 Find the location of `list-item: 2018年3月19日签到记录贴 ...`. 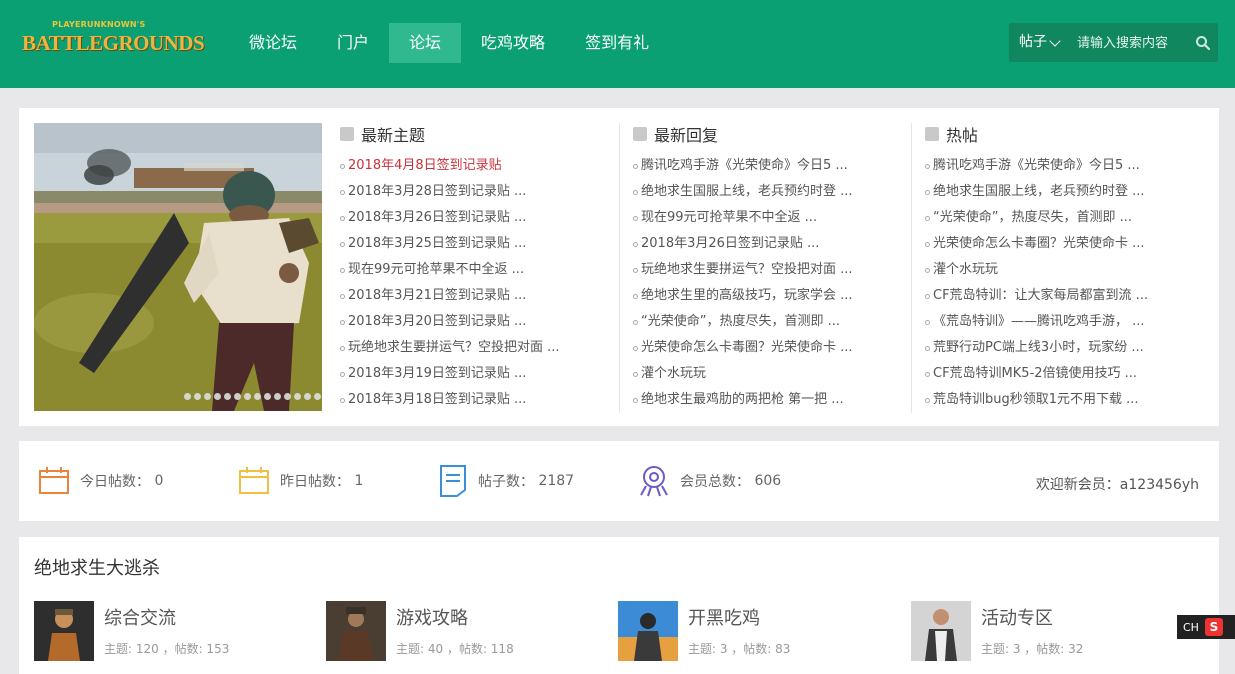

list-item: 2018年3月19日签到记录贴 ... is located at coordinates (480, 374).